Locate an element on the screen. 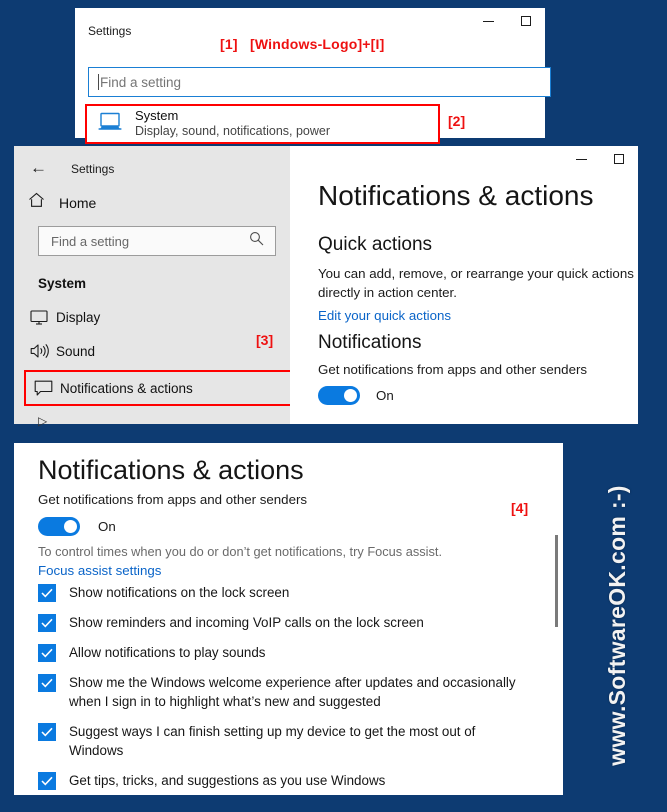 This screenshot has height=812, width=667. home-icon is located at coordinates (36, 202).